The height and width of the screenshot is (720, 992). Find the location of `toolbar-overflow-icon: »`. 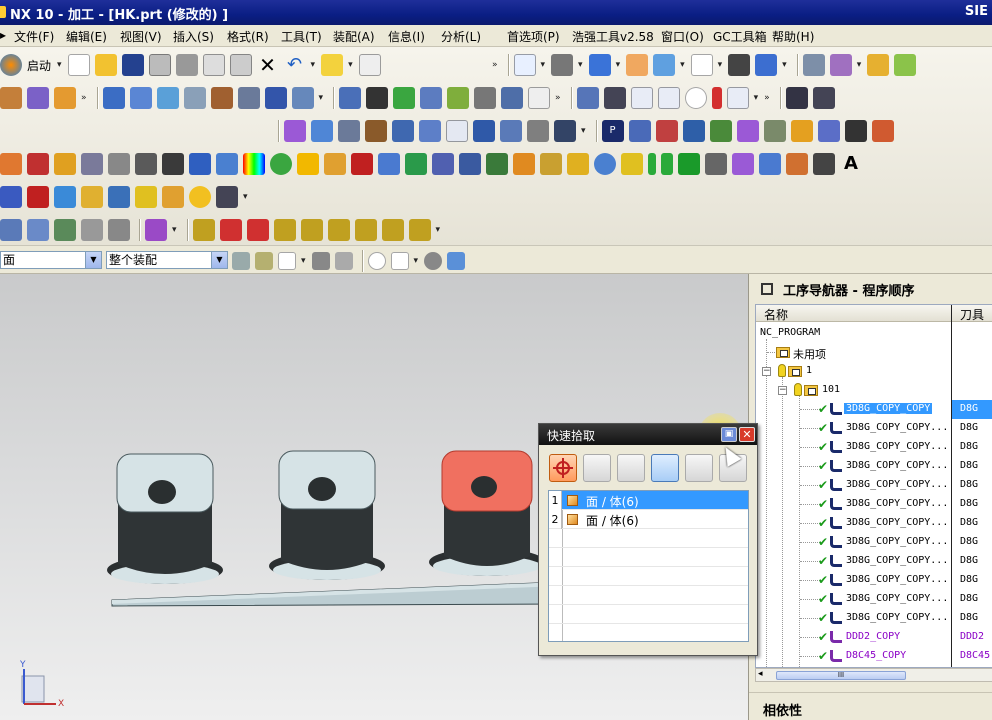

toolbar-overflow-icon: » is located at coordinates (495, 65).